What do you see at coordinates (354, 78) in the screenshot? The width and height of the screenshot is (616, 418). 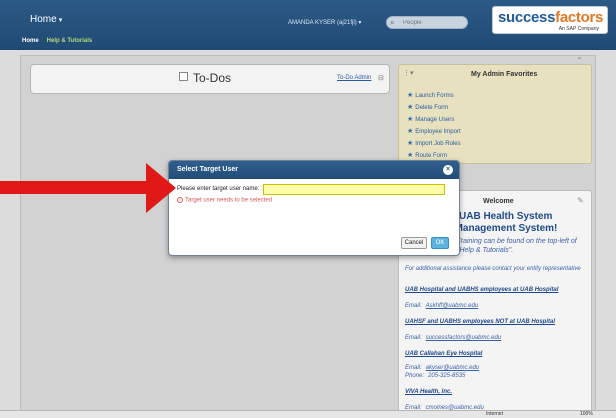 I see `todo-admin-link: To-Do Admin` at bounding box center [354, 78].